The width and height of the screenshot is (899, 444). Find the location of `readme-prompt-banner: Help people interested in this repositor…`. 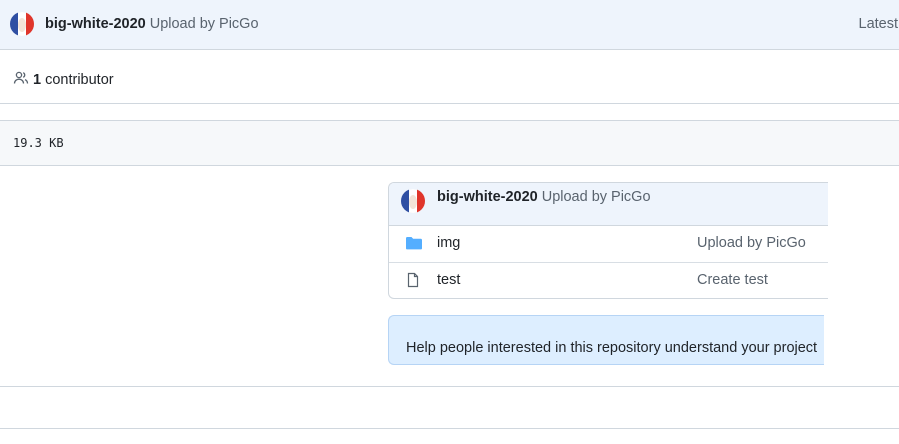

readme-prompt-banner: Help people interested in this repositor… is located at coordinates (606, 340).